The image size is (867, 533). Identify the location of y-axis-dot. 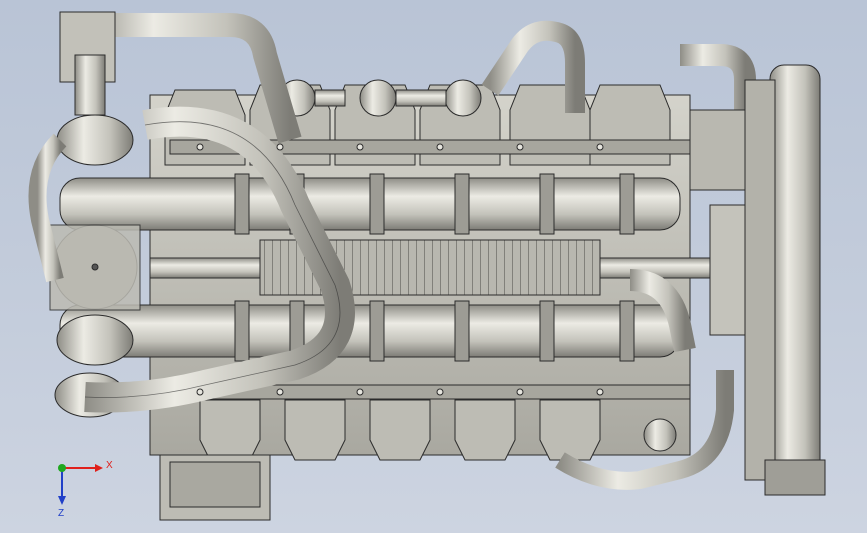
(62, 468).